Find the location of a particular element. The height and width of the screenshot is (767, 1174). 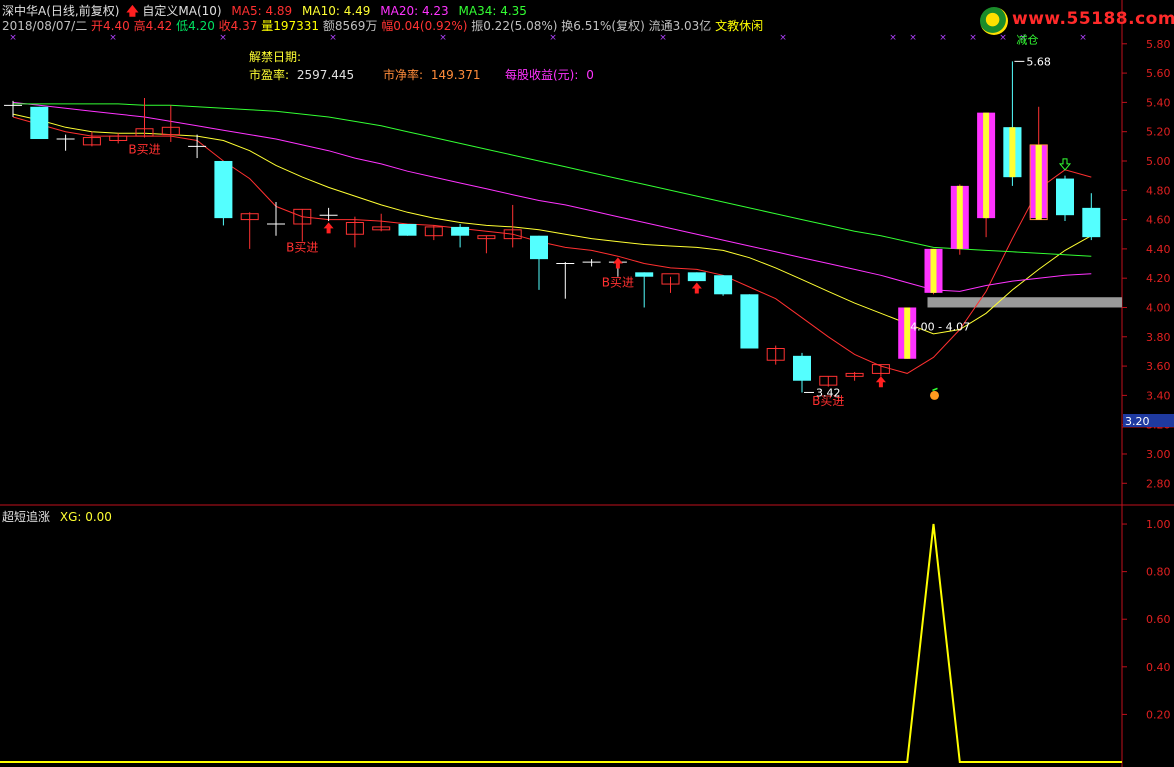

price-annotation: 3.42 is located at coordinates (828, 392).